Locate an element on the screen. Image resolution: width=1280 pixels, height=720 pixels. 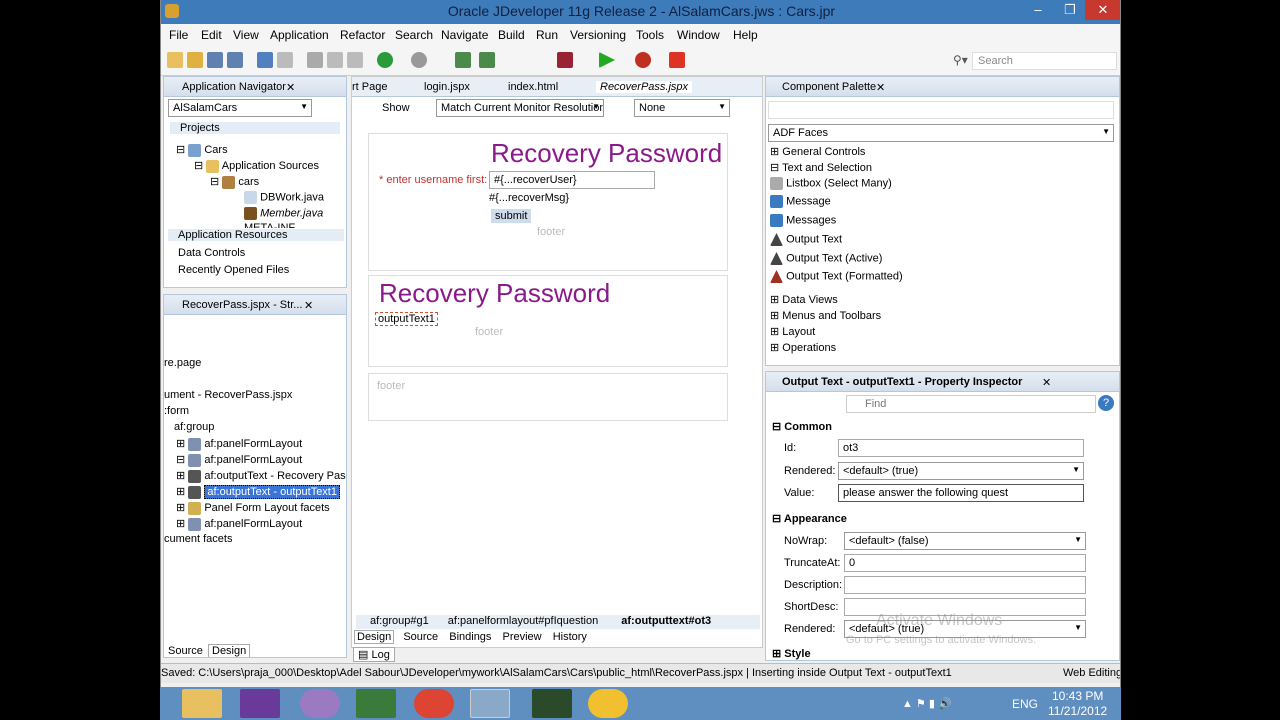
clock-date: 11/21/2012 is located at coordinates (1077, 711).